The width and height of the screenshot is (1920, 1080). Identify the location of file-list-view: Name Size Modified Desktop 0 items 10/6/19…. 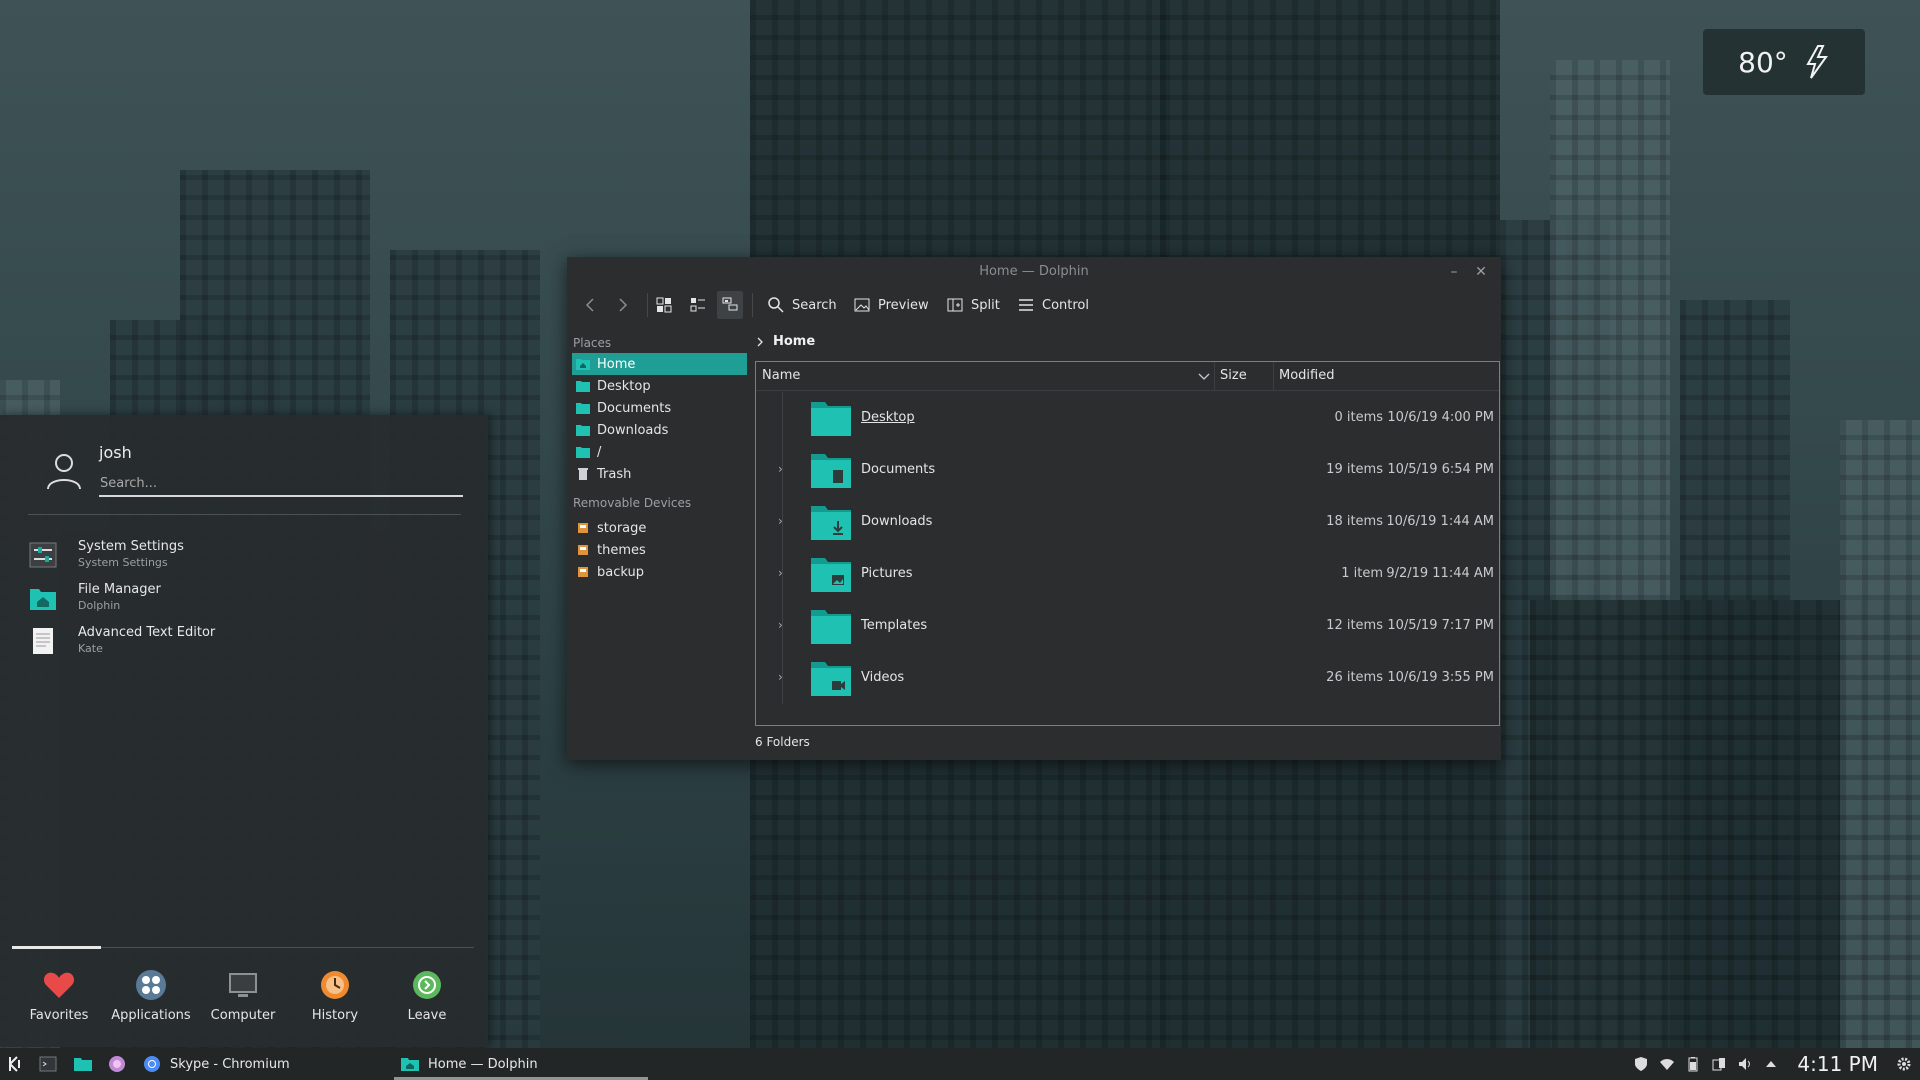
(1127, 543).